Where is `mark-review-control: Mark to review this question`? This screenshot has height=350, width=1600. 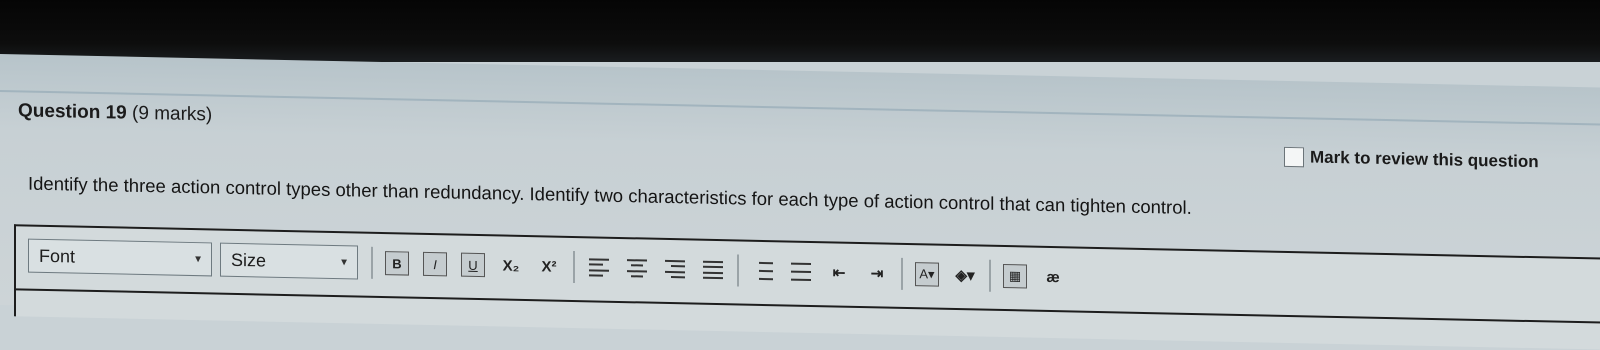 mark-review-control: Mark to review this question is located at coordinates (1411, 159).